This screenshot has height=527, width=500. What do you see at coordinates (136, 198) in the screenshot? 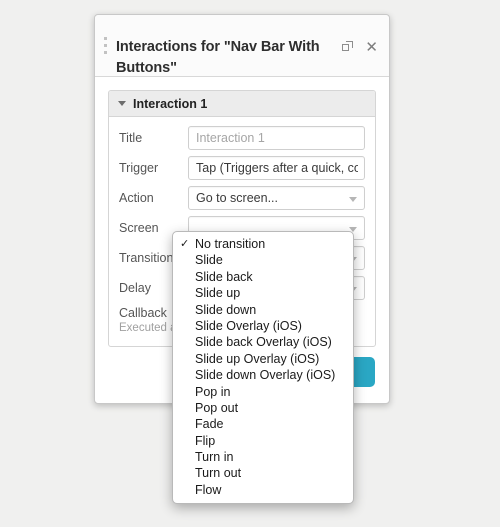
I see `label-action: Action` at bounding box center [136, 198].